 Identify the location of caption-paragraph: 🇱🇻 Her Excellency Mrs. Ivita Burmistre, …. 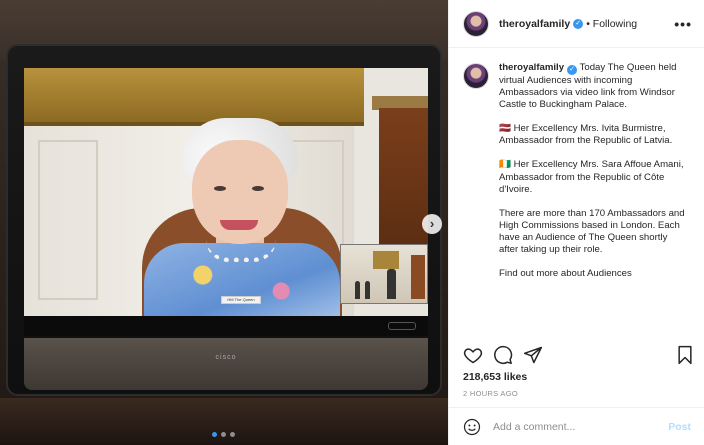
(586, 135).